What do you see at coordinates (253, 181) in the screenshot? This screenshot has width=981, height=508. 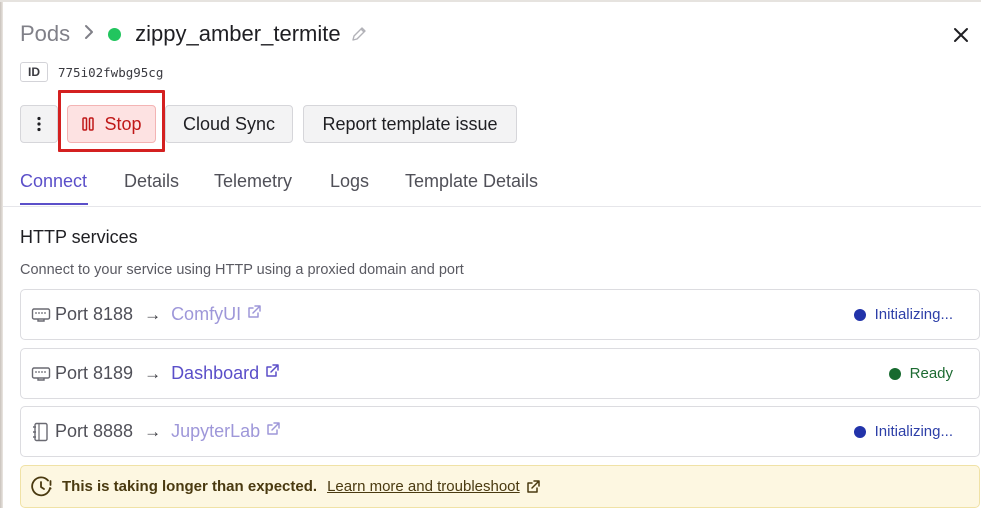 I see `tab-telemetry: Telemetry` at bounding box center [253, 181].